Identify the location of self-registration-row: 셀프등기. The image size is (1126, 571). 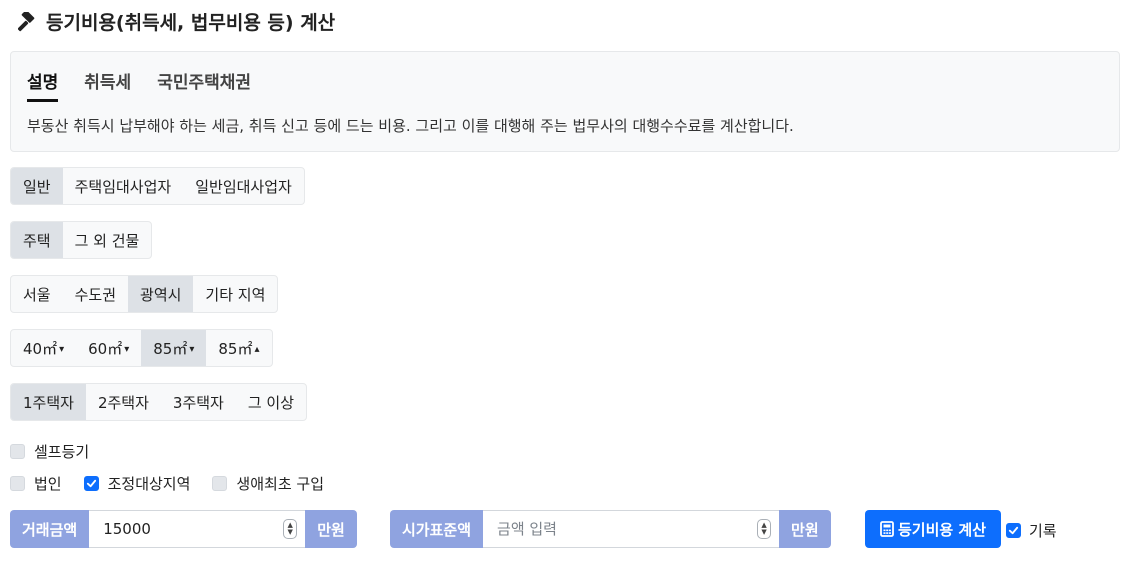
(49, 451).